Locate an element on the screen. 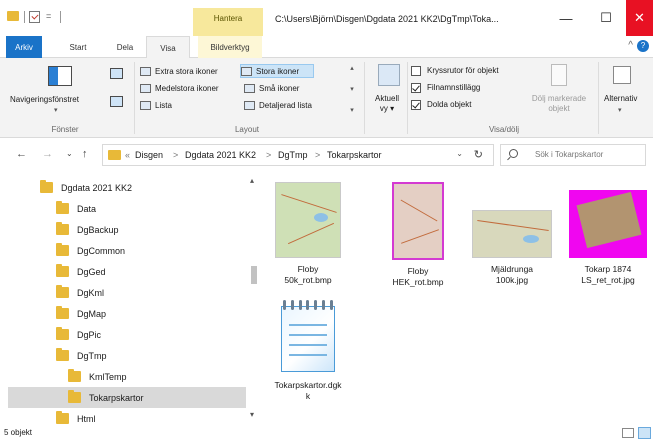 This screenshot has height=441, width=653. tab-start: Start is located at coordinates (78, 47).